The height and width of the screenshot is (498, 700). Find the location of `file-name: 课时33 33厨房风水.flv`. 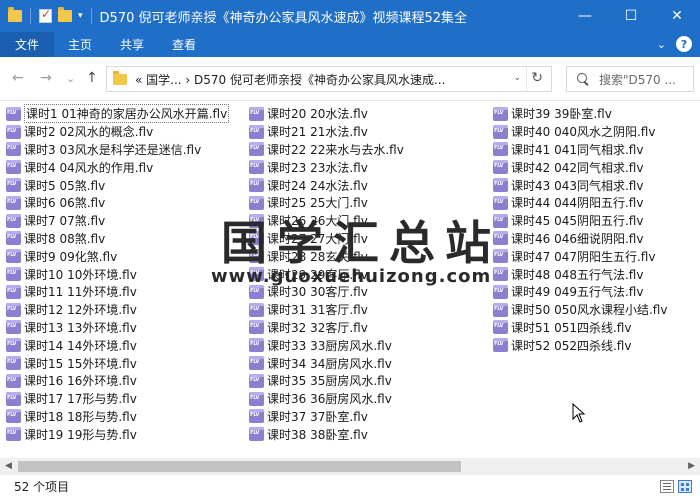

file-name: 课时33 33厨房风水.flv is located at coordinates (329, 345).